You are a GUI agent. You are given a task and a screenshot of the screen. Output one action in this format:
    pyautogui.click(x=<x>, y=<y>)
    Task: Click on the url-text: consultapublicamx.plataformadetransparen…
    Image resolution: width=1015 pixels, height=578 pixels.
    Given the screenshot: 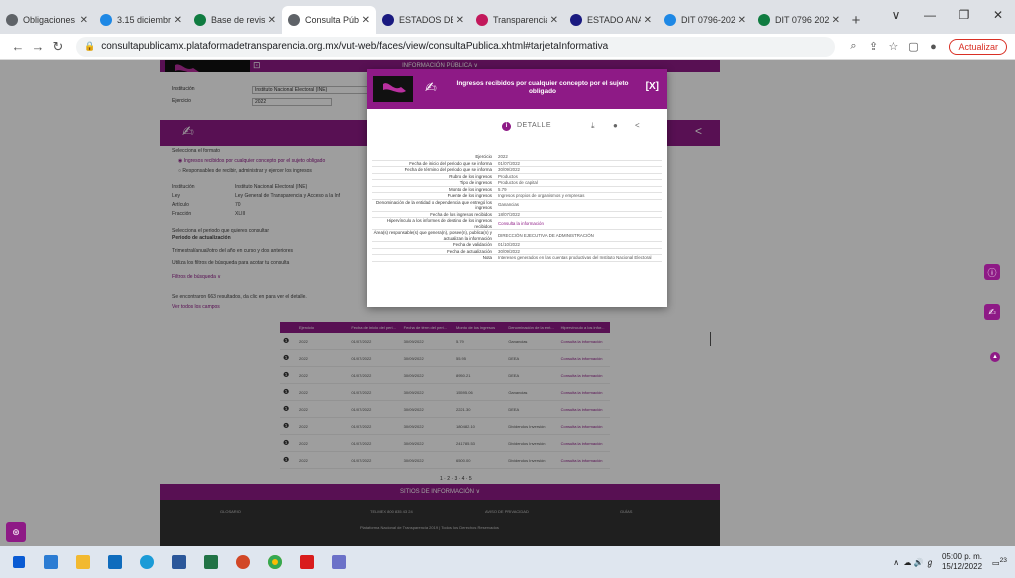 What is the action you would take?
    pyautogui.click(x=355, y=46)
    